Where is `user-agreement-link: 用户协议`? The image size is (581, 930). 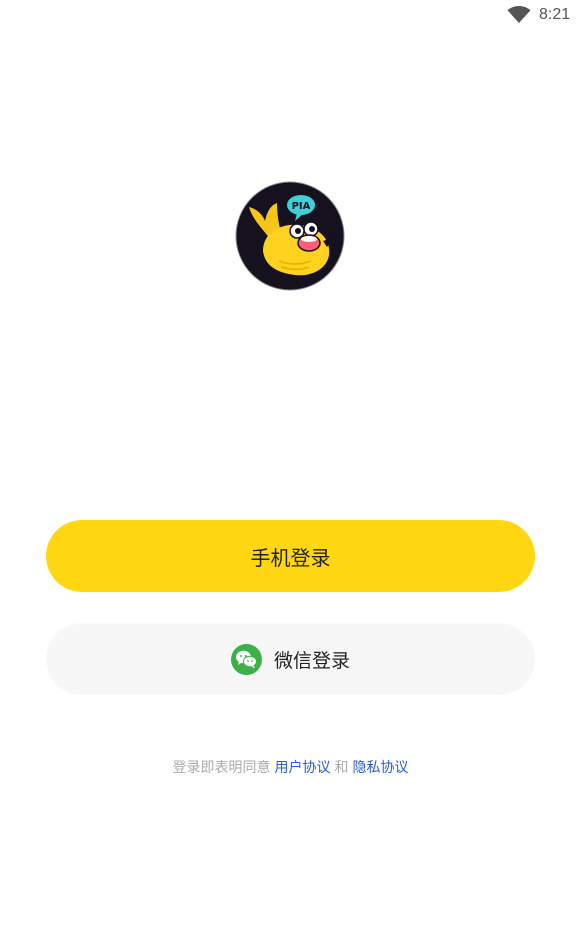 user-agreement-link: 用户协议 is located at coordinates (303, 768).